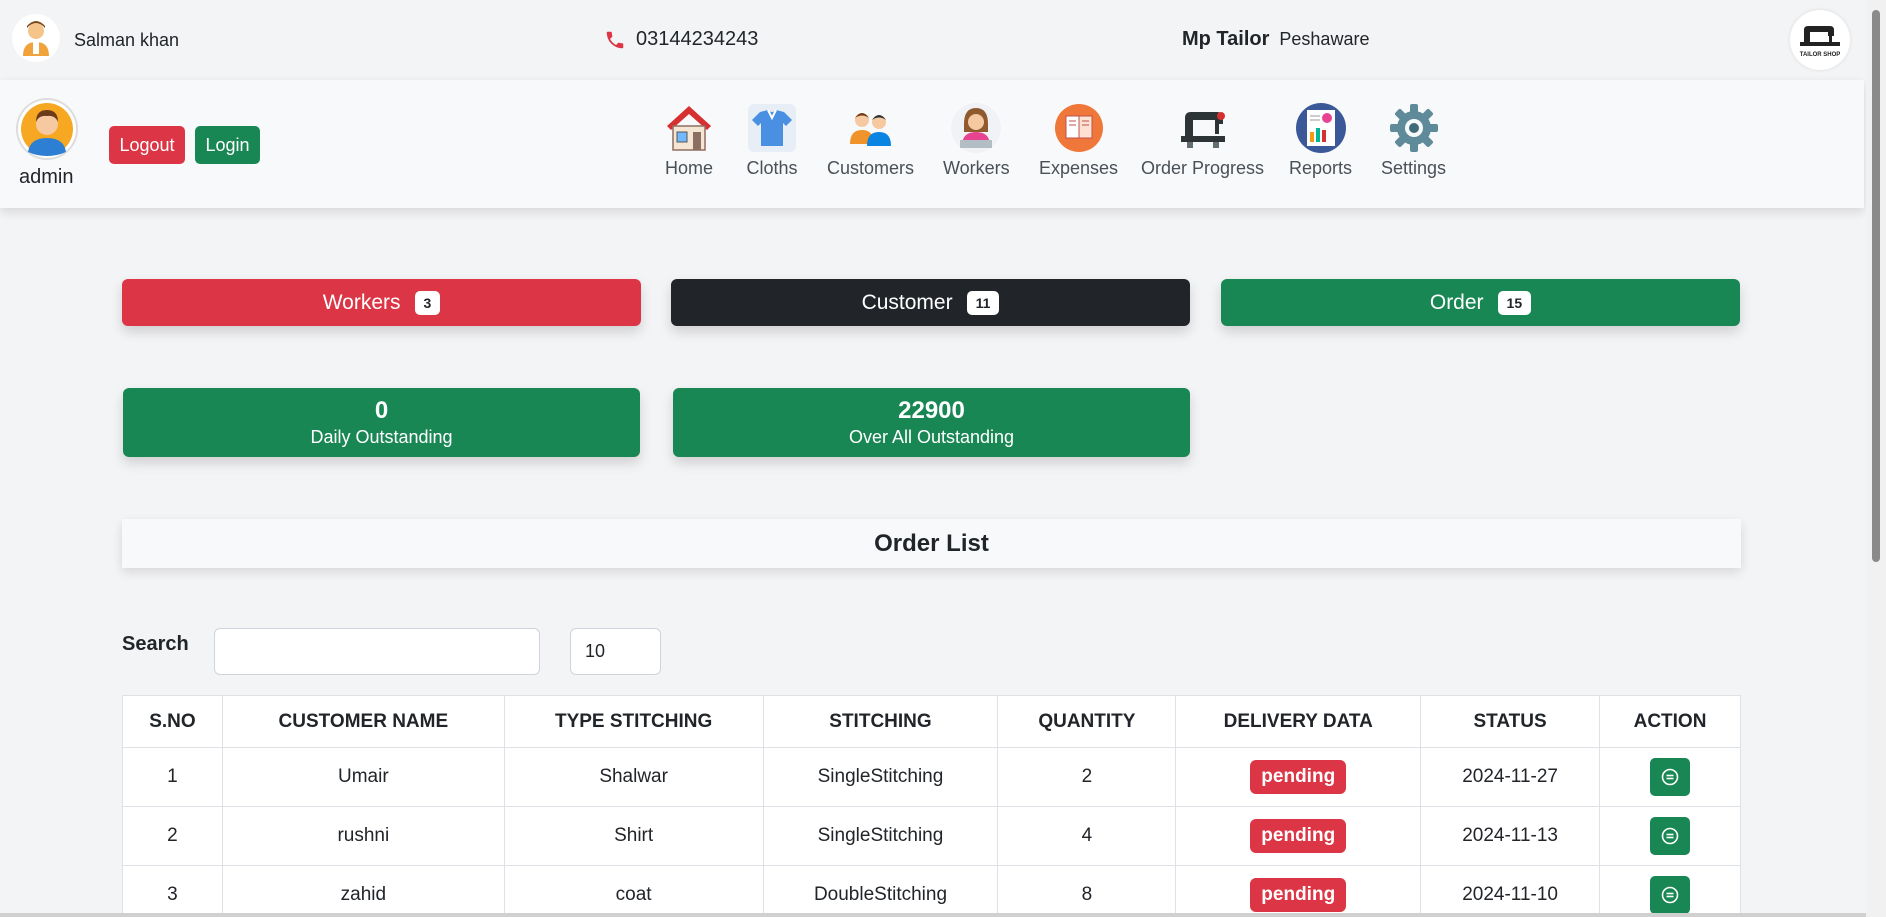  I want to click on overall-outstanding-card: 22900 Over All Outstanding, so click(931, 422).